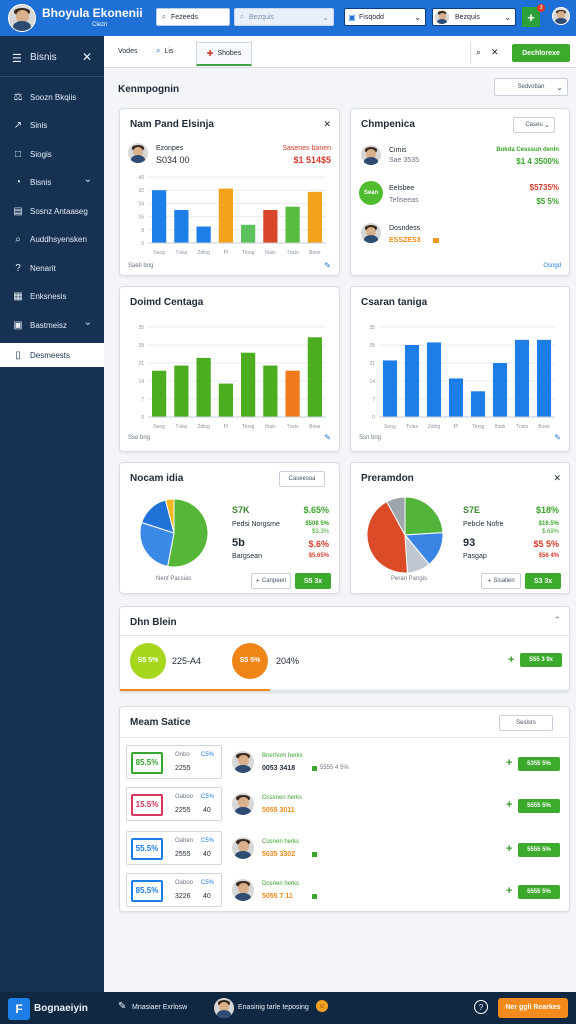  What do you see at coordinates (48, 296) in the screenshot?
I see `sidebar-item-label: Enksnesis` at bounding box center [48, 296].